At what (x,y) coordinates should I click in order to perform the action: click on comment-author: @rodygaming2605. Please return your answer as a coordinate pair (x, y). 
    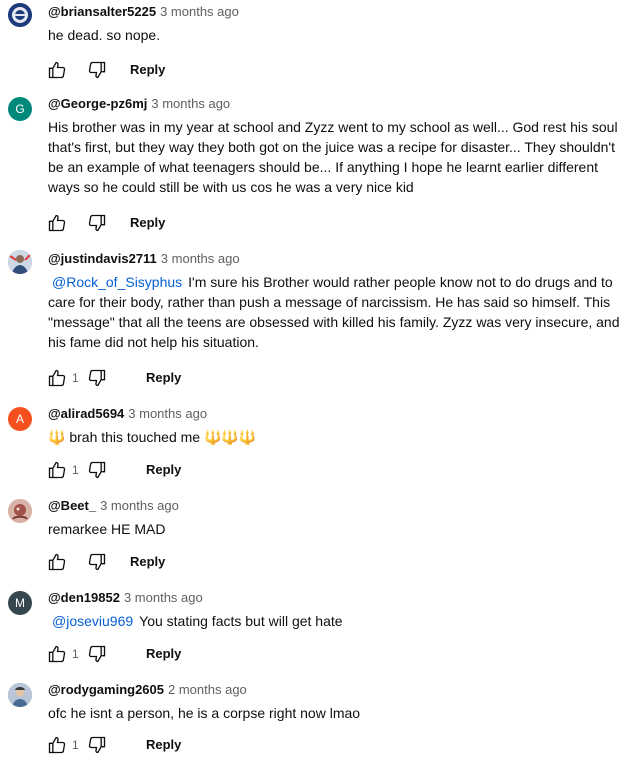
    Looking at the image, I should click on (106, 689).